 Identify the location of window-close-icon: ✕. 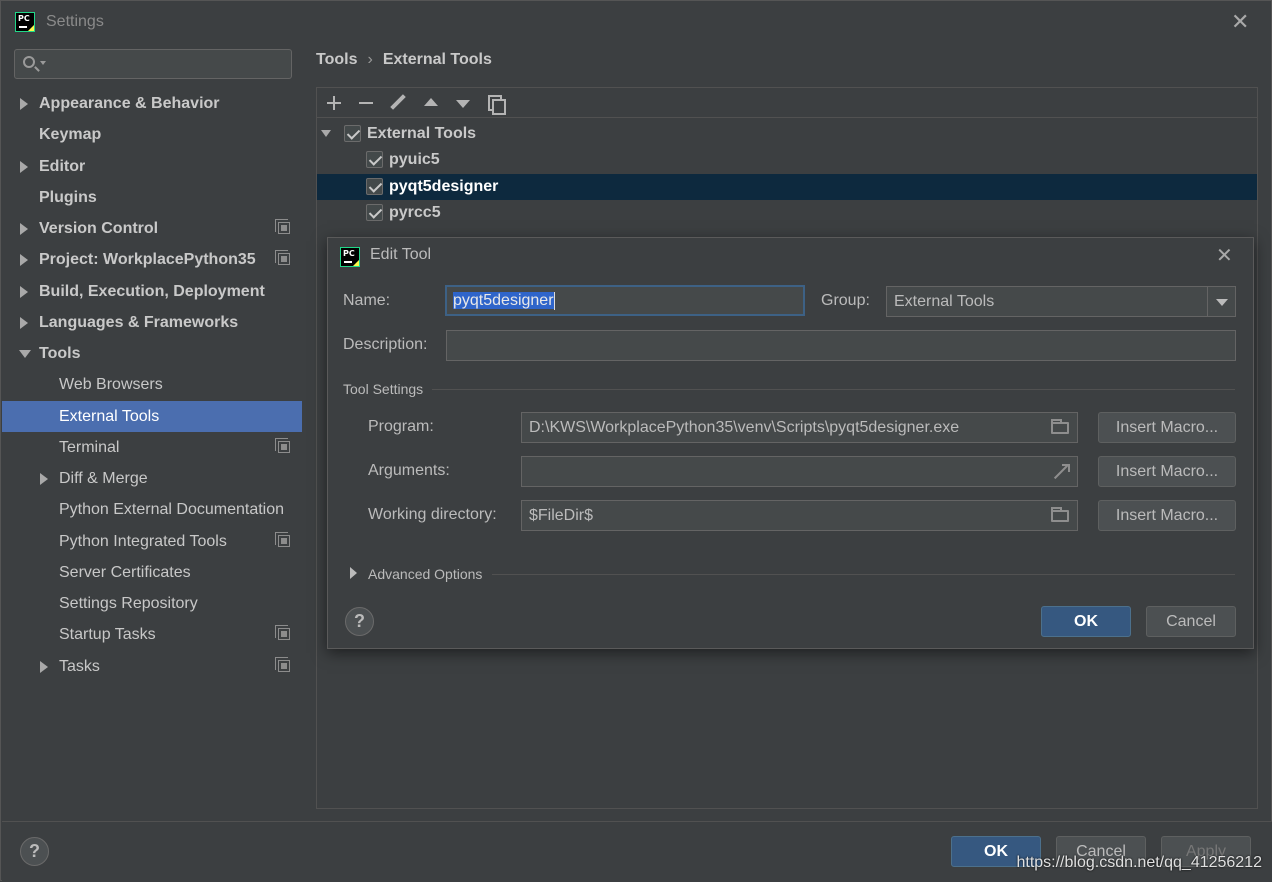
(1240, 22).